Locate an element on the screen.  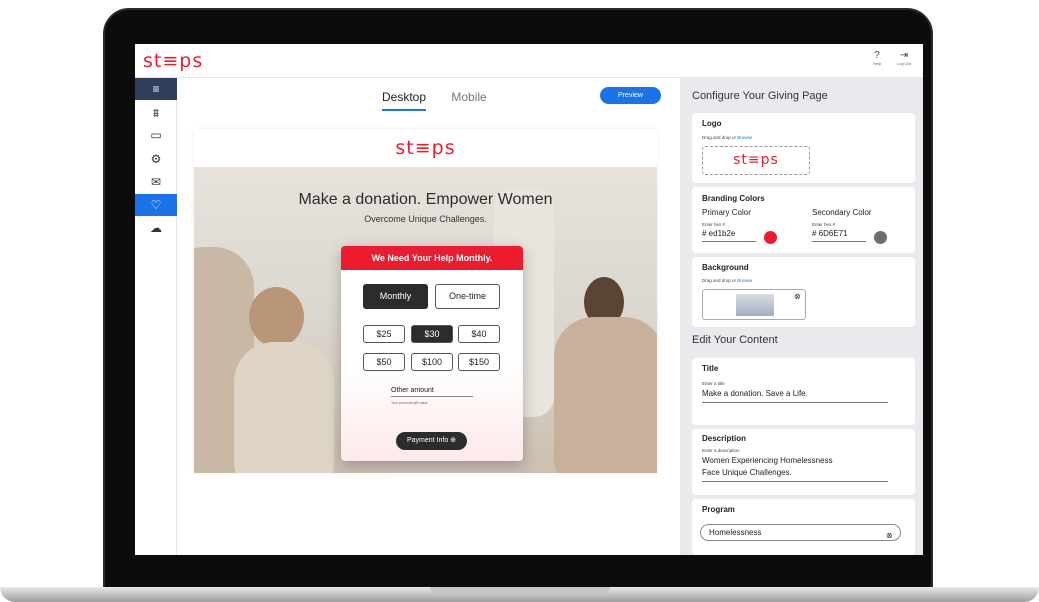
sidebar-item-salesforce: ☁ is located at coordinates (156, 228).